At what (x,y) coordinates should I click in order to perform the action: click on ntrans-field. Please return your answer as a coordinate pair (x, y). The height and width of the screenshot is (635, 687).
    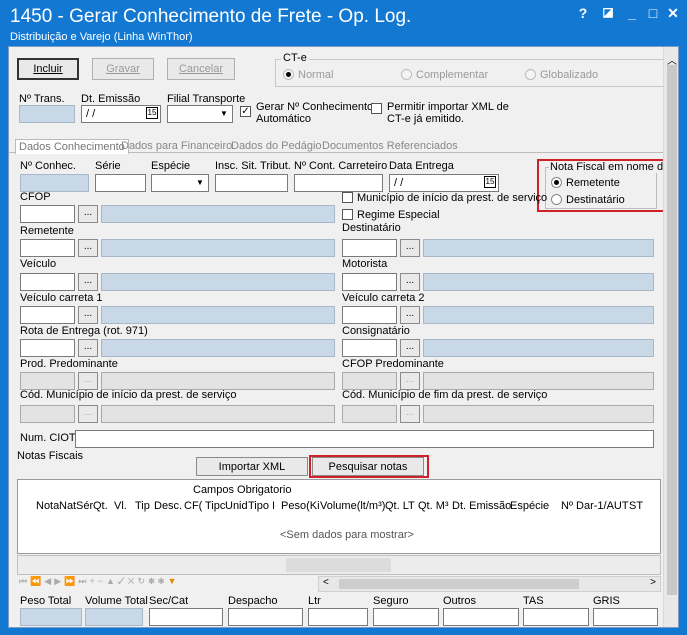
    Looking at the image, I should click on (47, 114).